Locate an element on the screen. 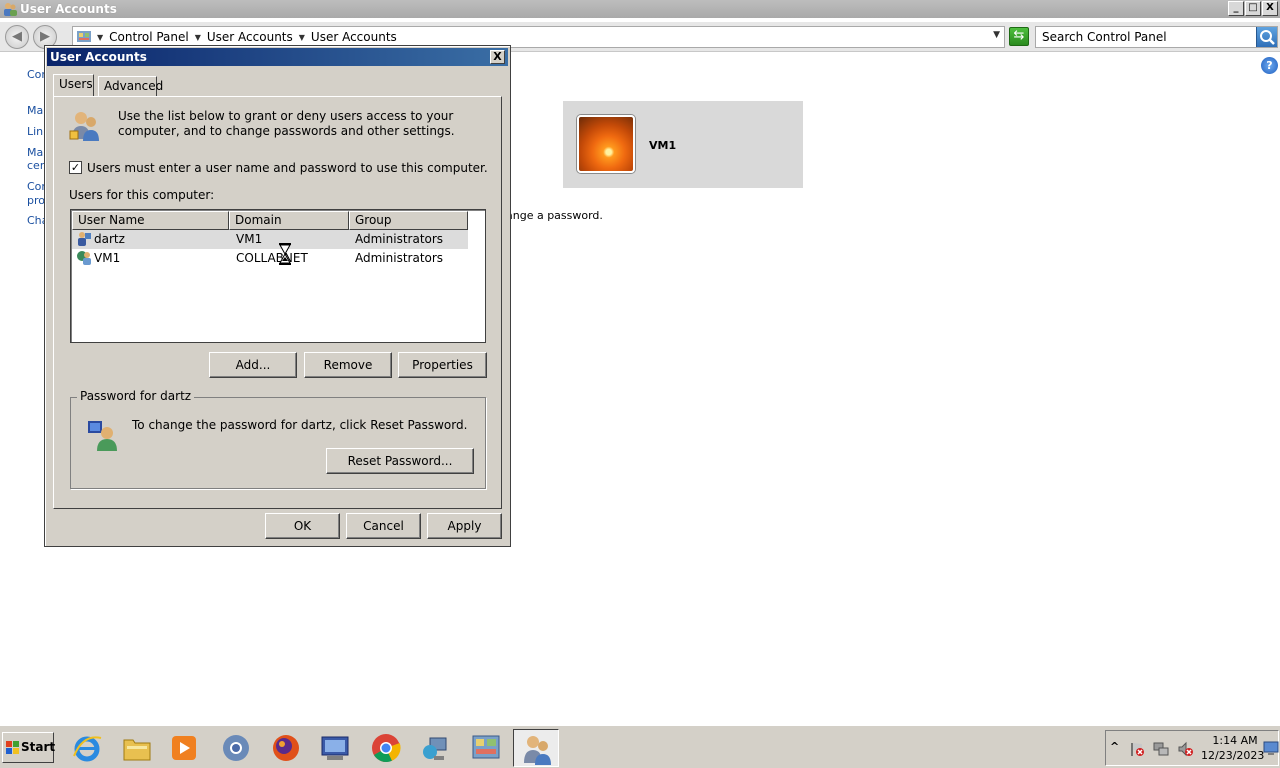  taskbar-chromium is located at coordinates (236, 748).